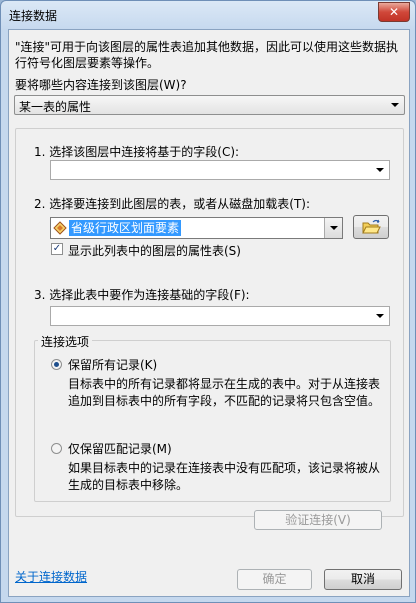 This screenshot has height=603, width=416. Describe the element at coordinates (57, 249) in the screenshot. I see `show-layers-checkbox: ✓` at that location.